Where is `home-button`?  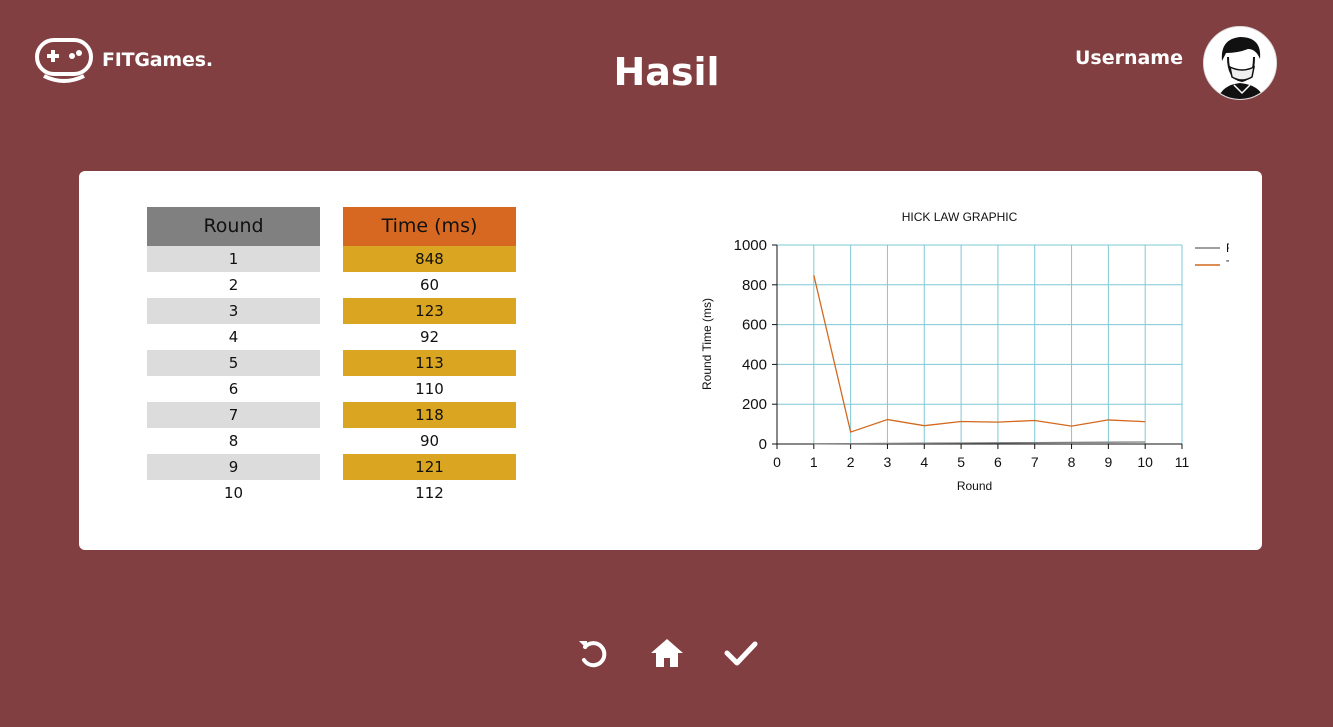
home-button is located at coordinates (667, 653).